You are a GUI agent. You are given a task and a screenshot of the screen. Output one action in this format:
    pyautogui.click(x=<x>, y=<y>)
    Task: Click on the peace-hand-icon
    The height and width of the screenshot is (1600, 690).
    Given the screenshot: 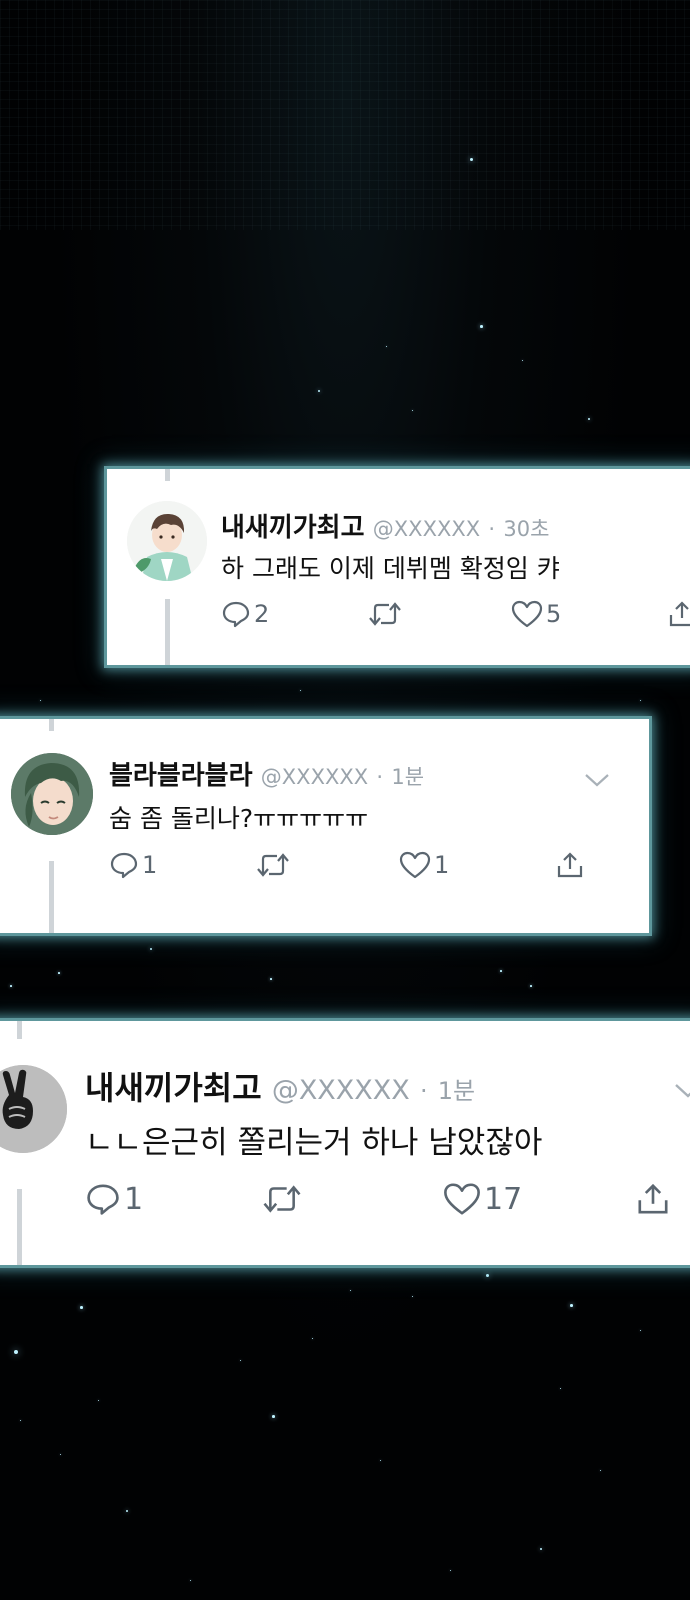 What is the action you would take?
    pyautogui.click(x=33, y=1109)
    